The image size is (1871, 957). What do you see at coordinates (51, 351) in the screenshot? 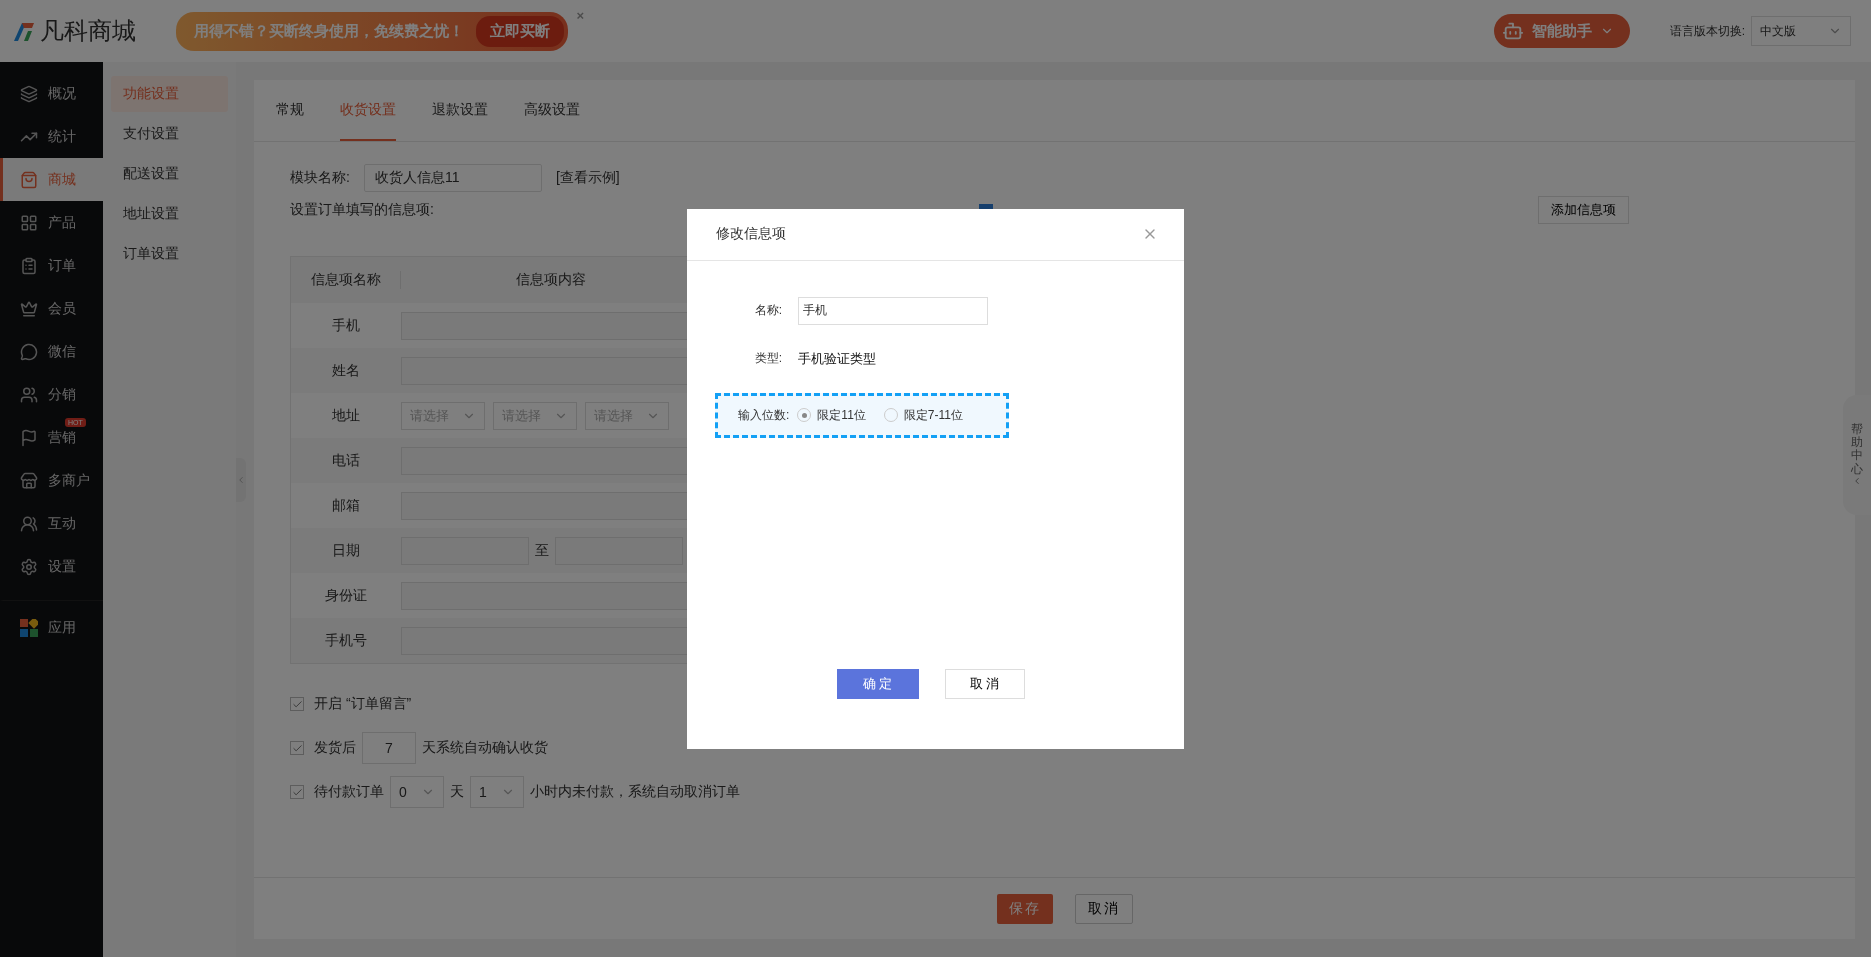
I see `sidebar-item: 微信` at bounding box center [51, 351].